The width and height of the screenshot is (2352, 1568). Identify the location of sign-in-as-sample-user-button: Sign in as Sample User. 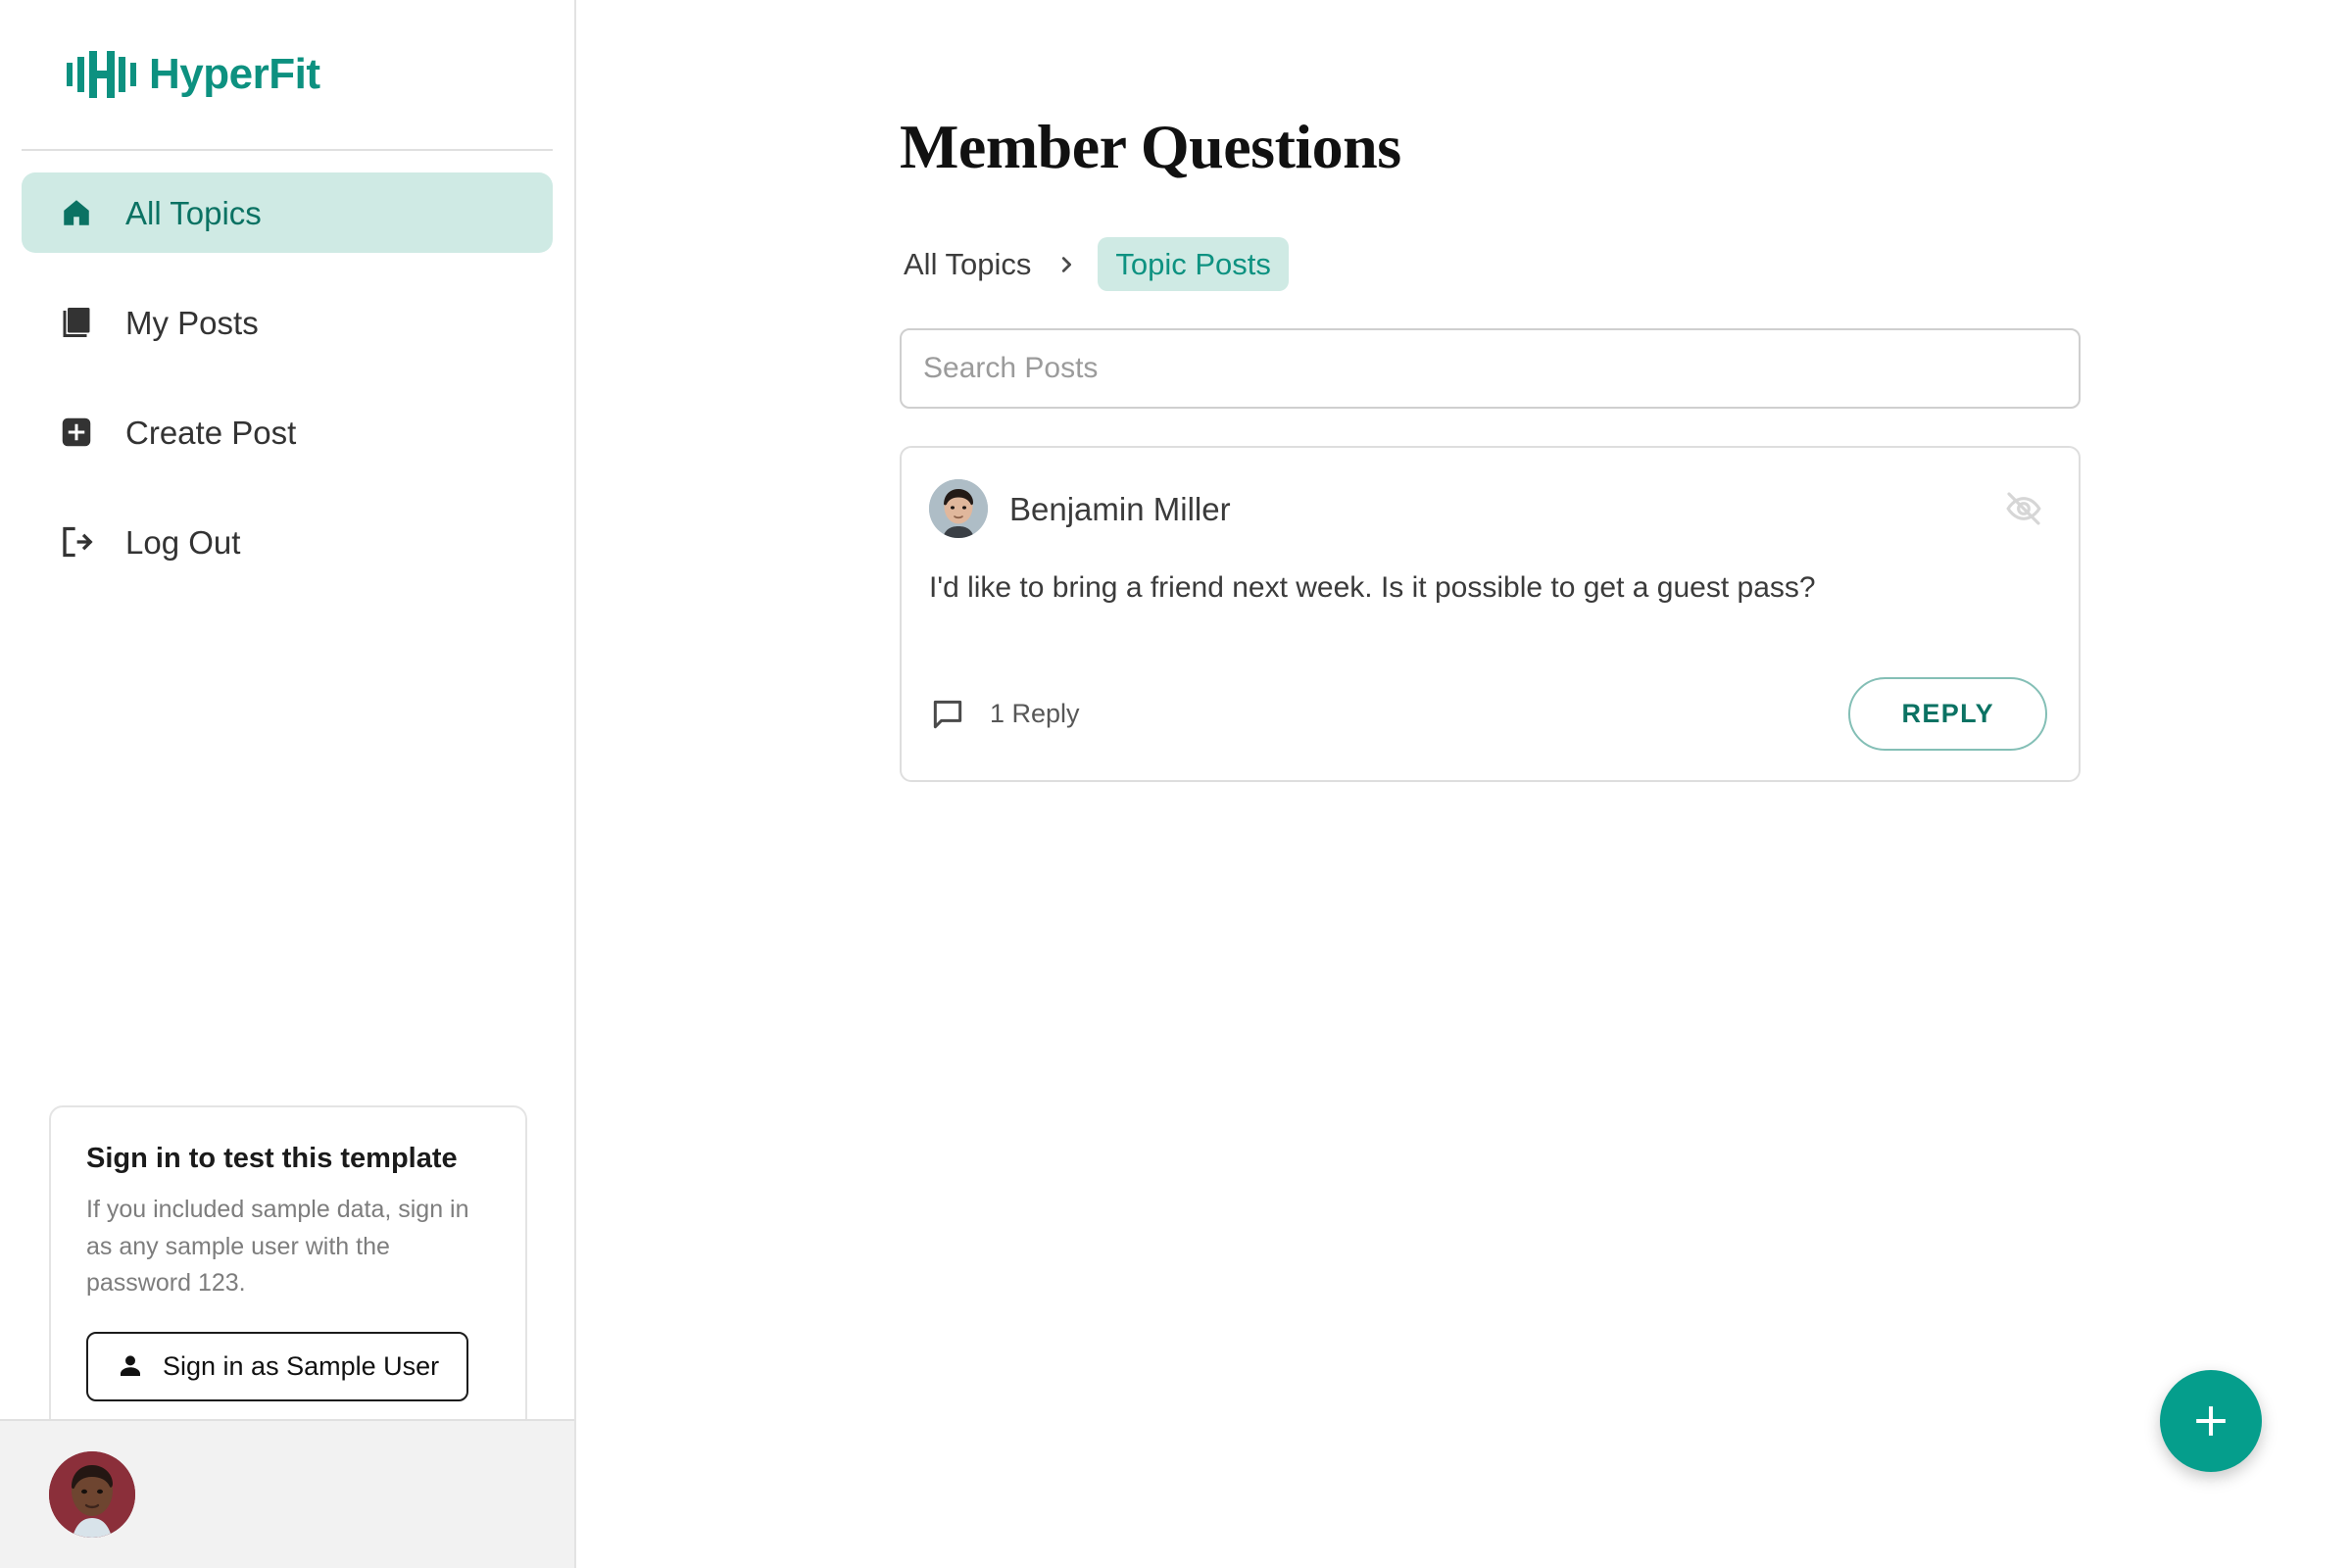
(277, 1366).